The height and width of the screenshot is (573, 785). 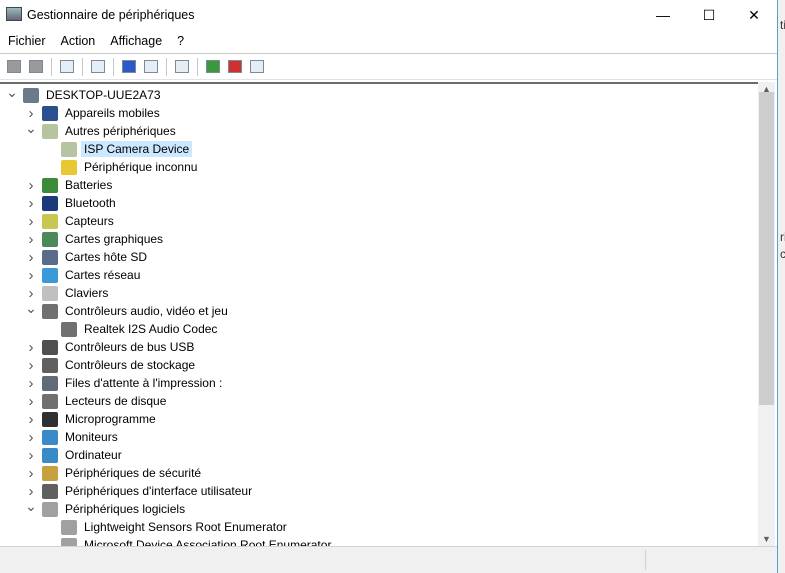 I want to click on disable-device-button, so click(x=257, y=67).